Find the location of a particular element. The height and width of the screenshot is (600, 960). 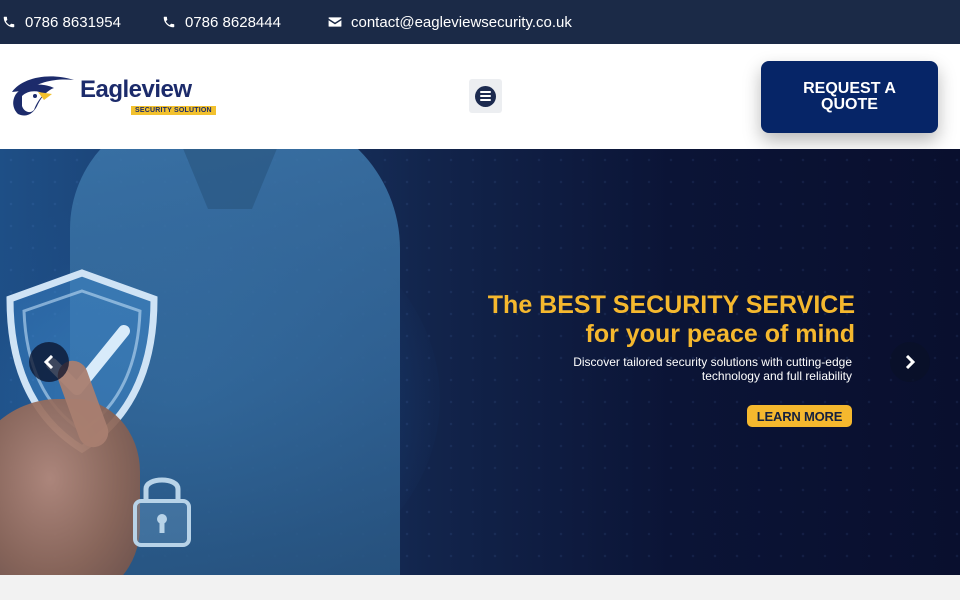

next-section-strip is located at coordinates (480, 587).